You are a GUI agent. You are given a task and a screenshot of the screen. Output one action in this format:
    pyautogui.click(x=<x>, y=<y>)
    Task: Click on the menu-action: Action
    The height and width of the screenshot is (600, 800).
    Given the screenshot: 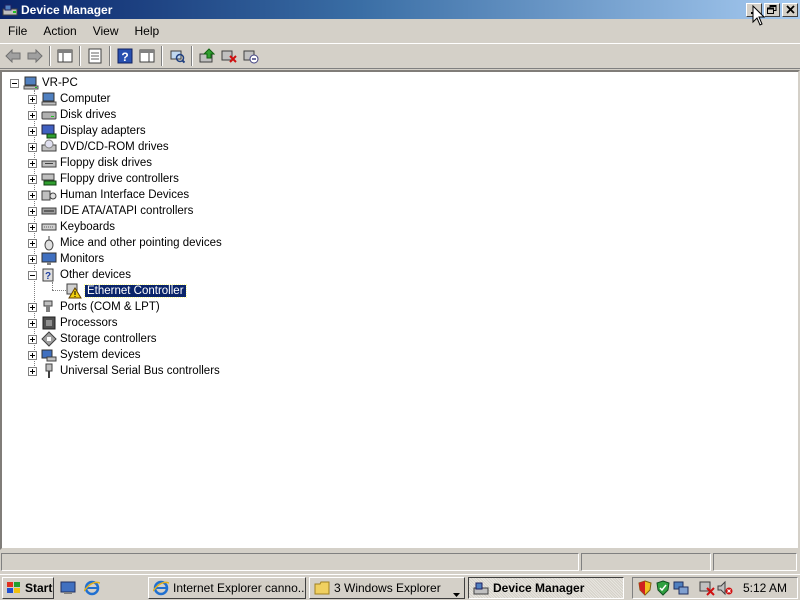 What is the action you would take?
    pyautogui.click(x=59, y=31)
    